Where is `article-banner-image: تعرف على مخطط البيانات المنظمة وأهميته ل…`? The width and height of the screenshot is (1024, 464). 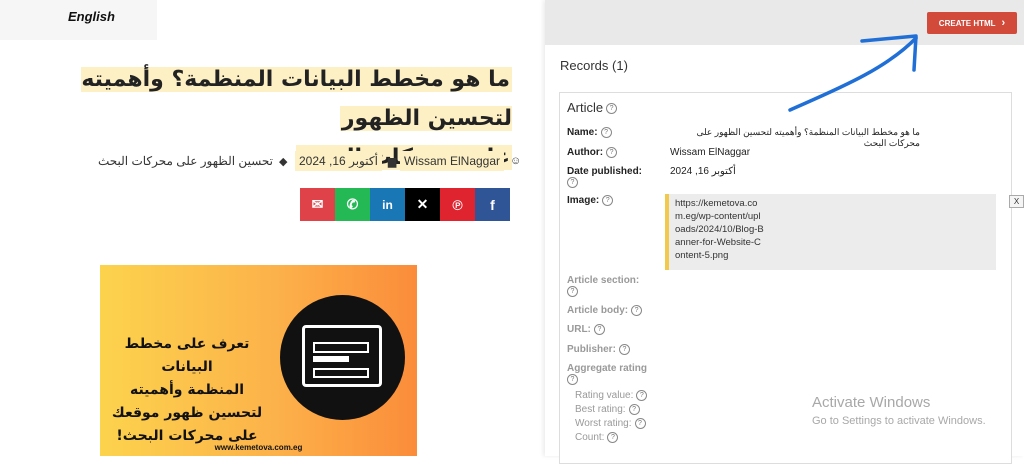 article-banner-image: تعرف على مخطط البيانات المنظمة وأهميته ل… is located at coordinates (258, 360).